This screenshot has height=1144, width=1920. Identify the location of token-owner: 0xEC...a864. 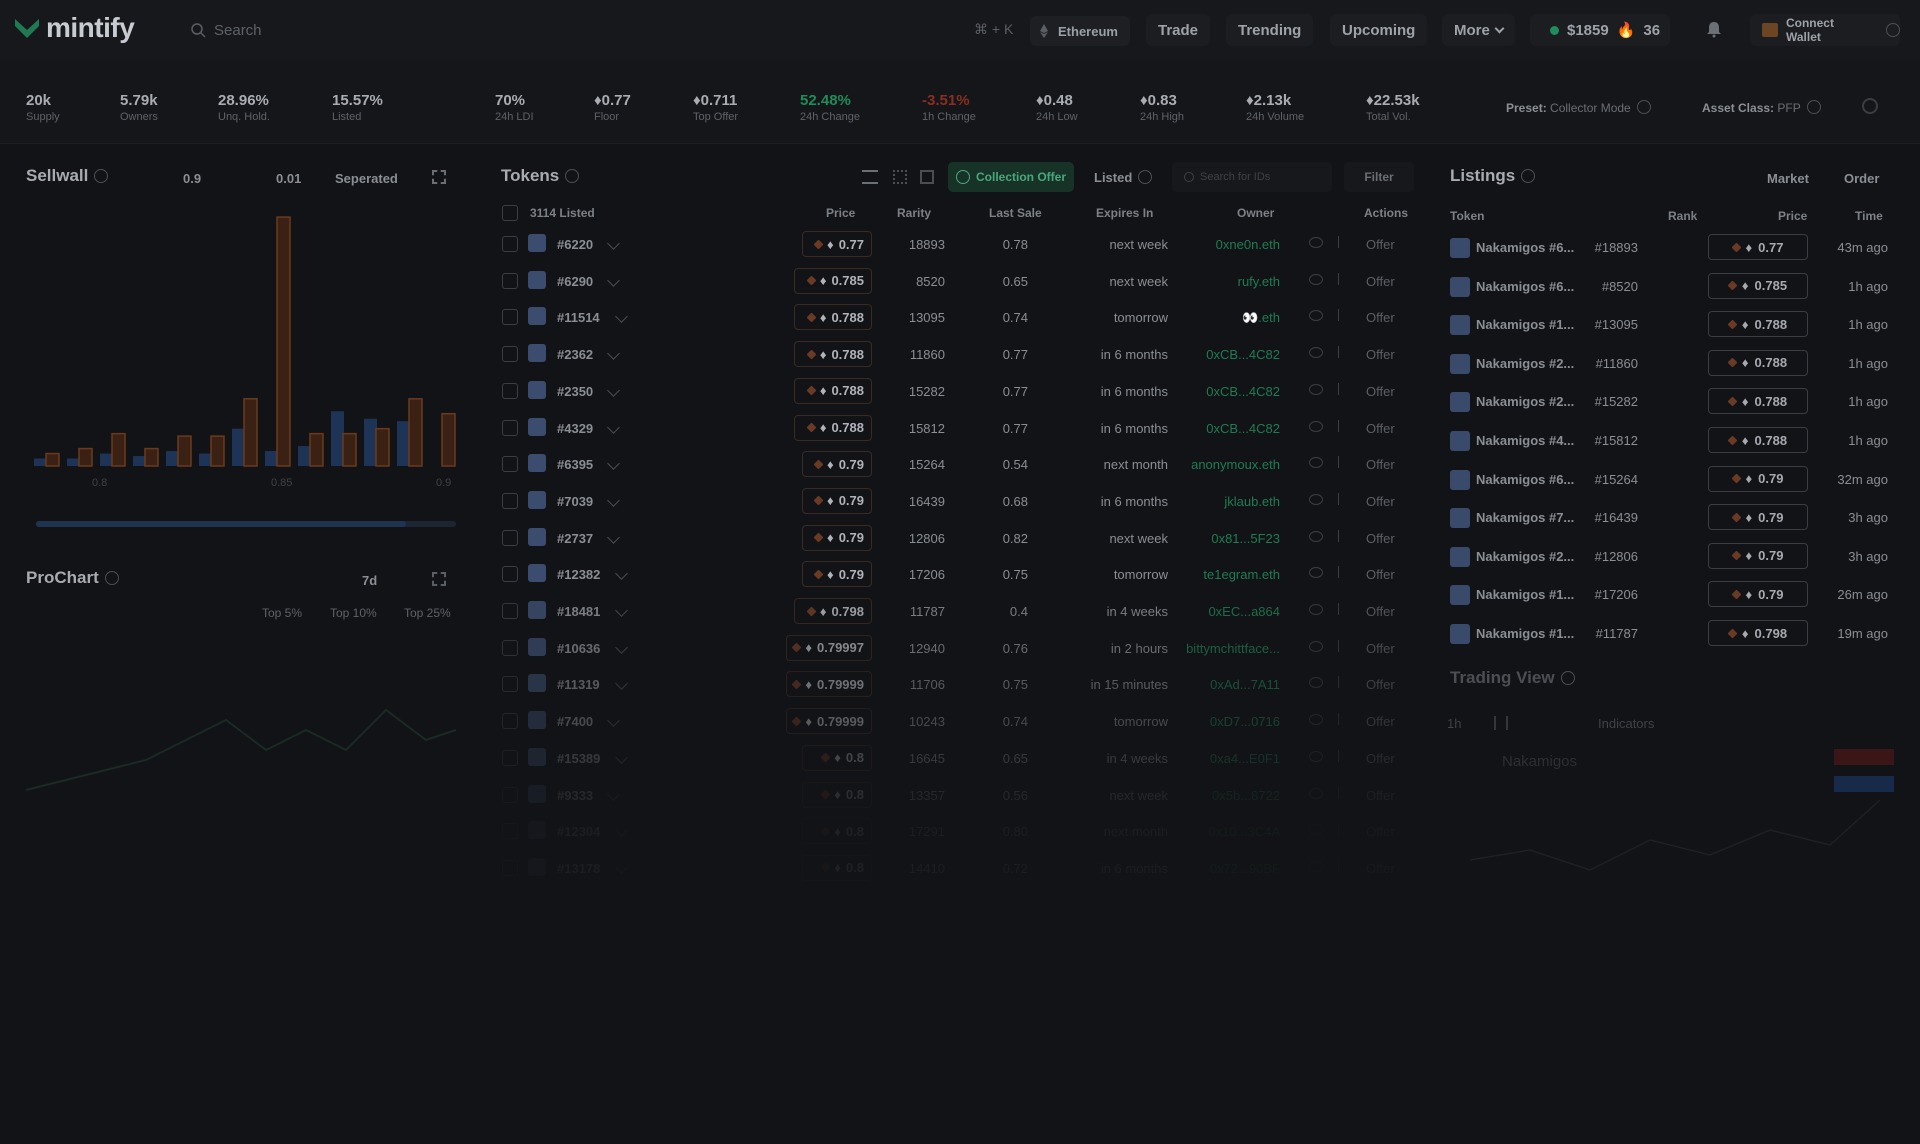
(1220, 611).